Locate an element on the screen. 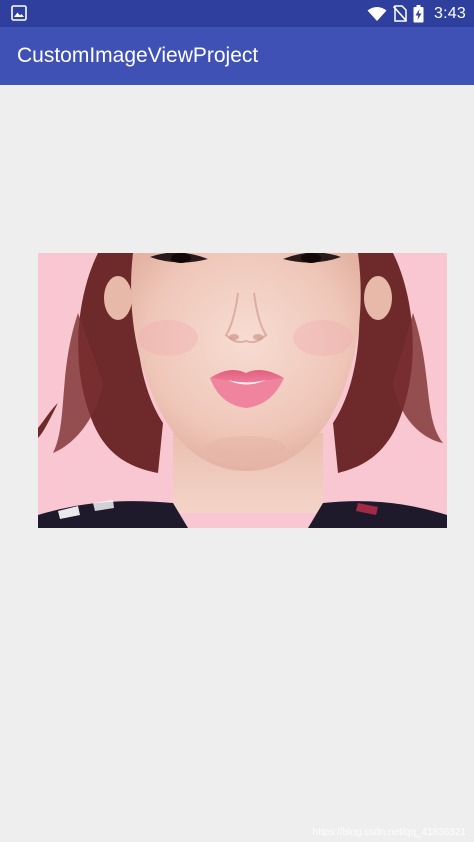 This screenshot has height=842, width=474. status-bar: 3:43 is located at coordinates (237, 13).